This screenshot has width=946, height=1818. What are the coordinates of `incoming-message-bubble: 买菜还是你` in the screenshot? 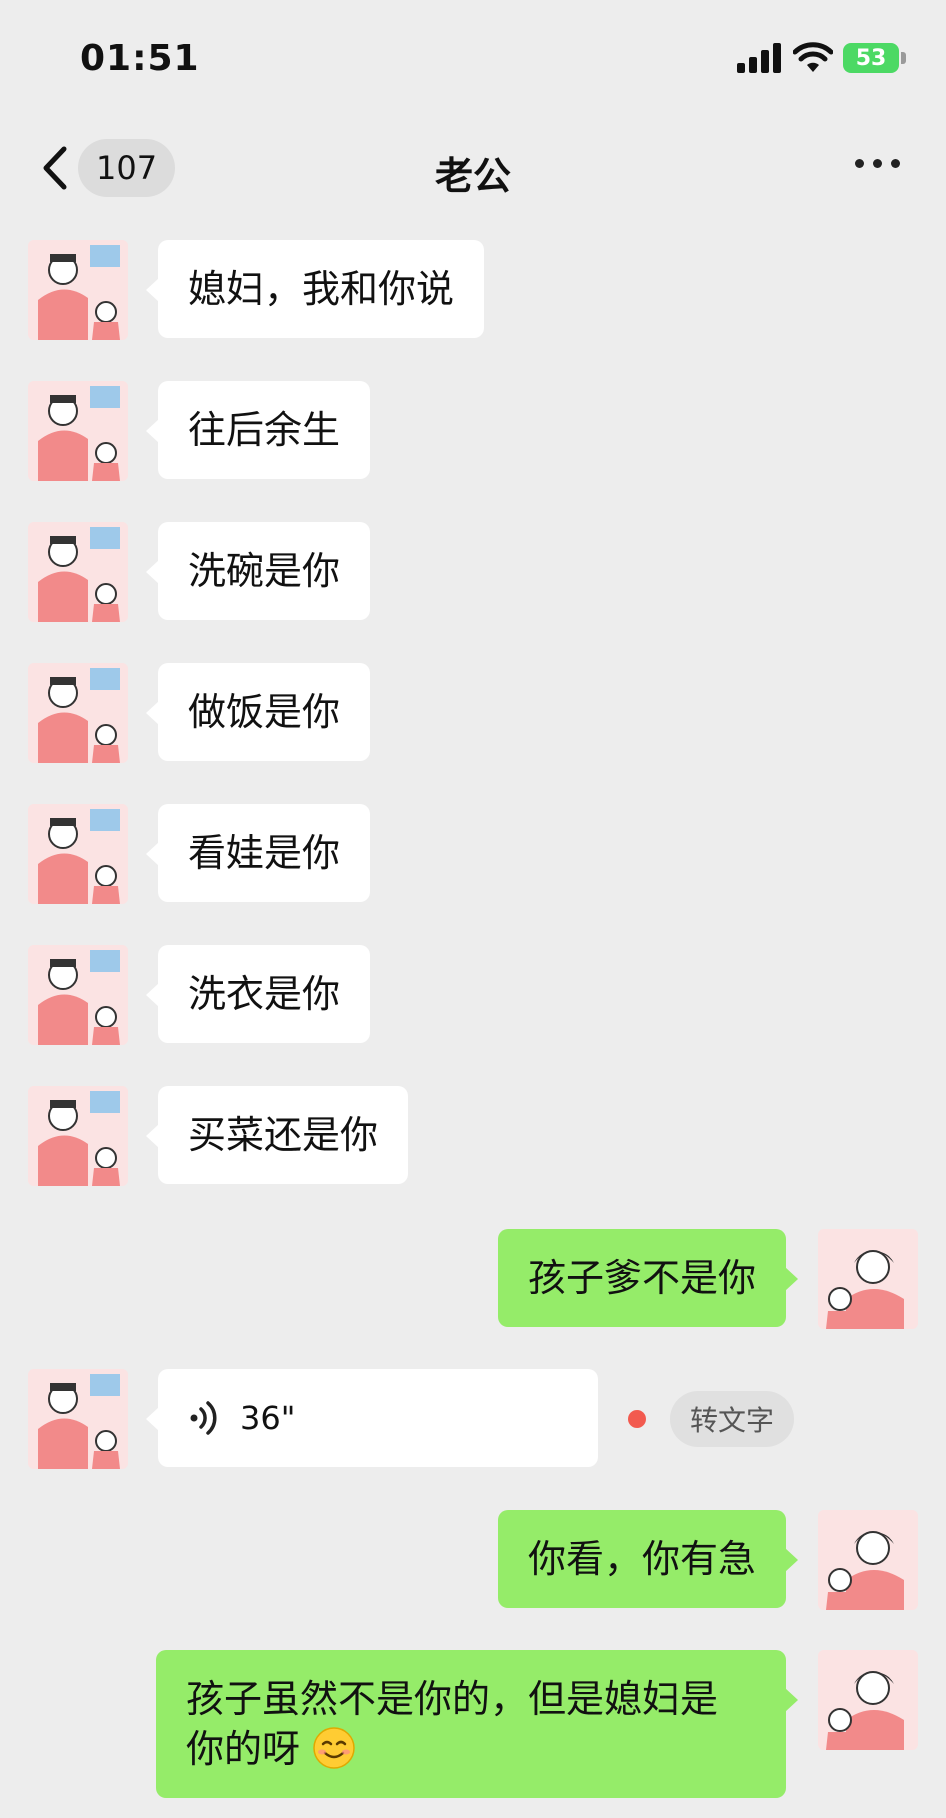 It's located at (277, 1135).